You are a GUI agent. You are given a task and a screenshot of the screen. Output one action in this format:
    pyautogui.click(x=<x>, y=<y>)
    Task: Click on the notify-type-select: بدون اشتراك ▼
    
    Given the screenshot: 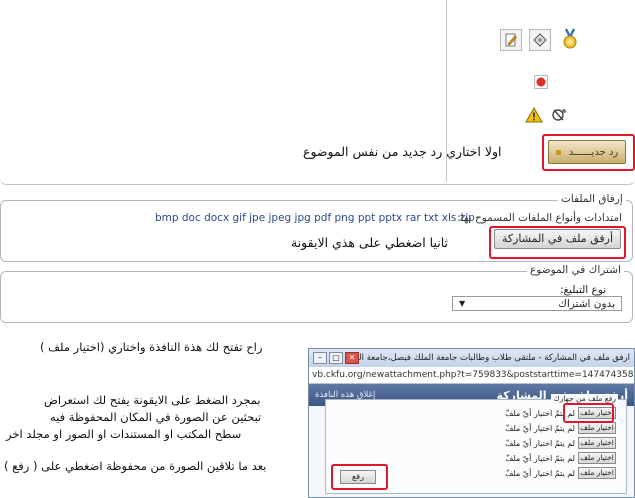 What is the action you would take?
    pyautogui.click(x=537, y=303)
    